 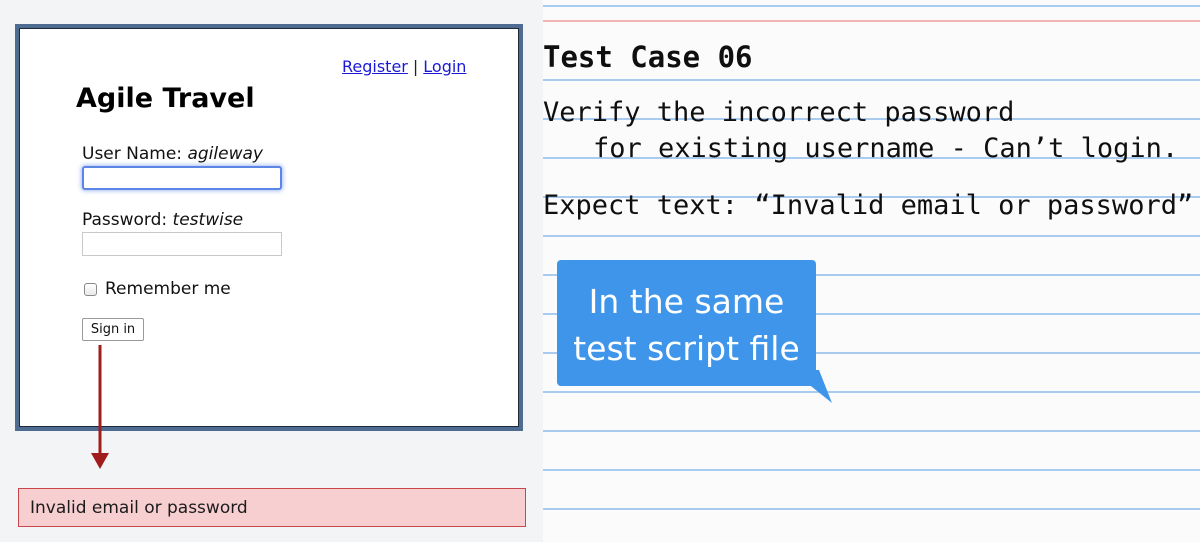 What do you see at coordinates (100, 407) in the screenshot?
I see `down-arrow-icon` at bounding box center [100, 407].